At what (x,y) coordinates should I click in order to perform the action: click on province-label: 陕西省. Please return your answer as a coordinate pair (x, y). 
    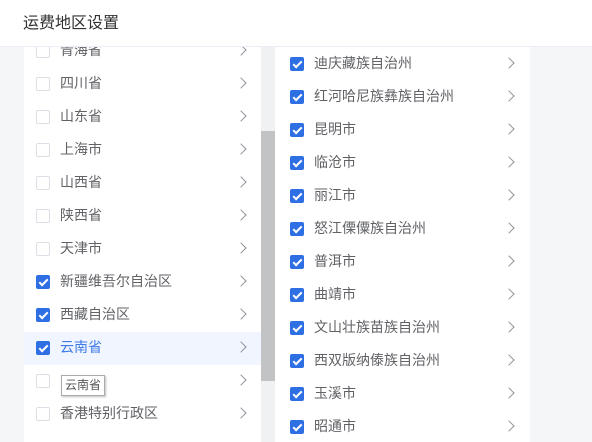
    Looking at the image, I should click on (81, 216).